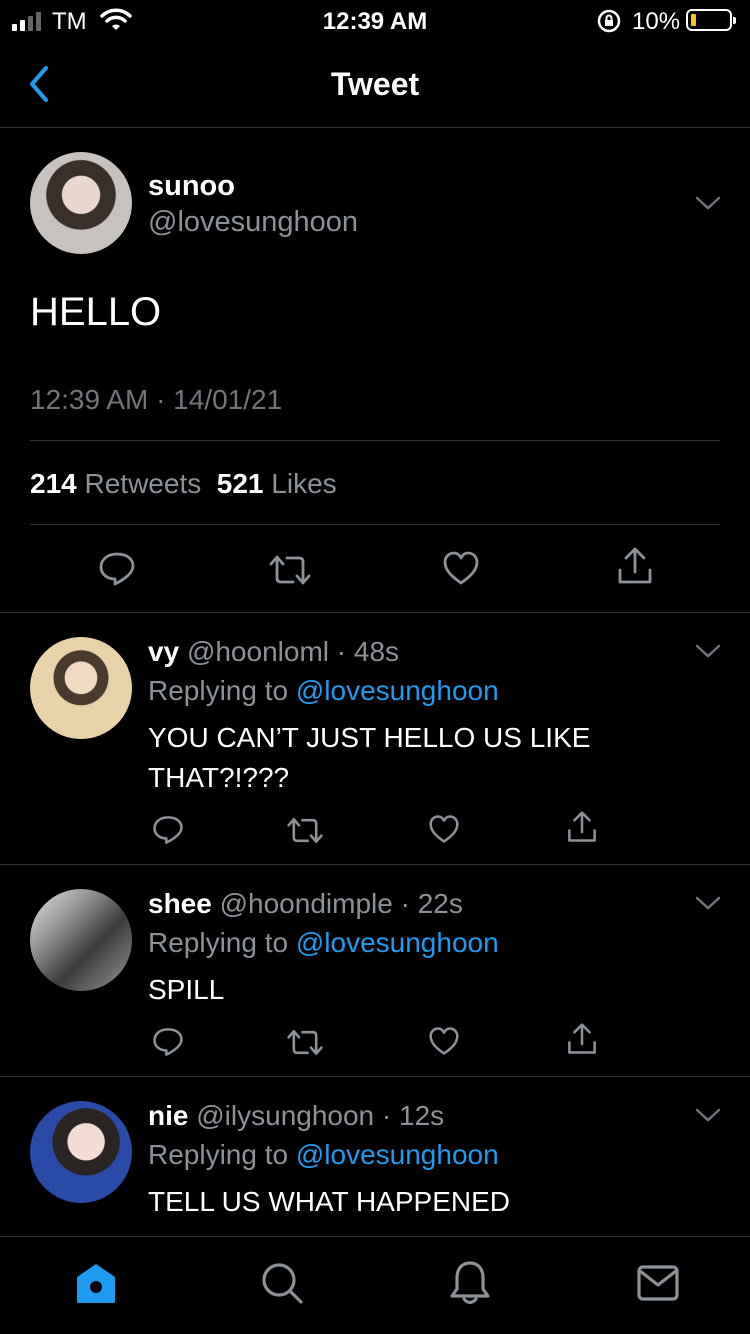 The width and height of the screenshot is (750, 1334). I want to click on battery-icon, so click(711, 20).